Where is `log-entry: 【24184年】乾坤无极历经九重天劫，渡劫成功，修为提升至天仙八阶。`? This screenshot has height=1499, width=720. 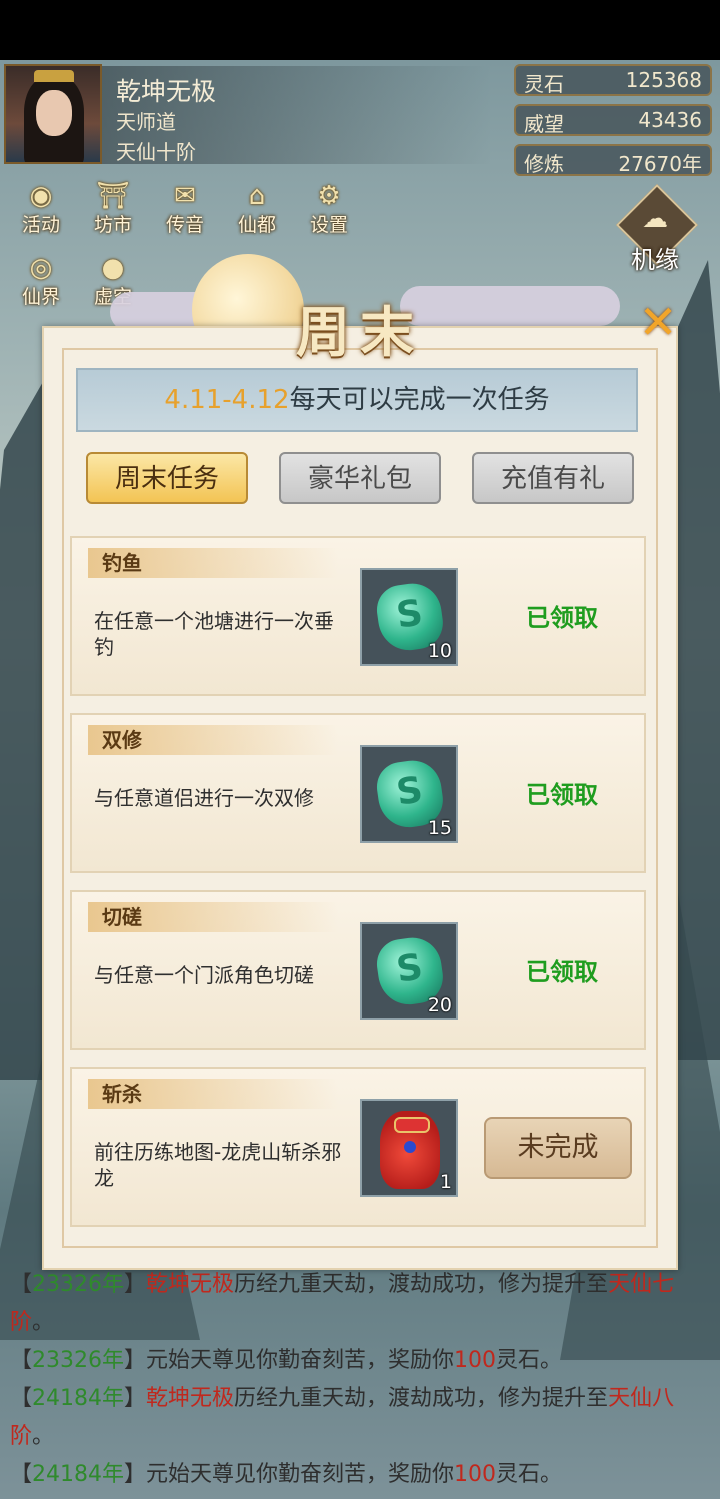
log-entry: 【24184年】乾坤无极历经九重天劫，渡劫成功，修为提升至天仙八阶。 is located at coordinates (342, 1417).